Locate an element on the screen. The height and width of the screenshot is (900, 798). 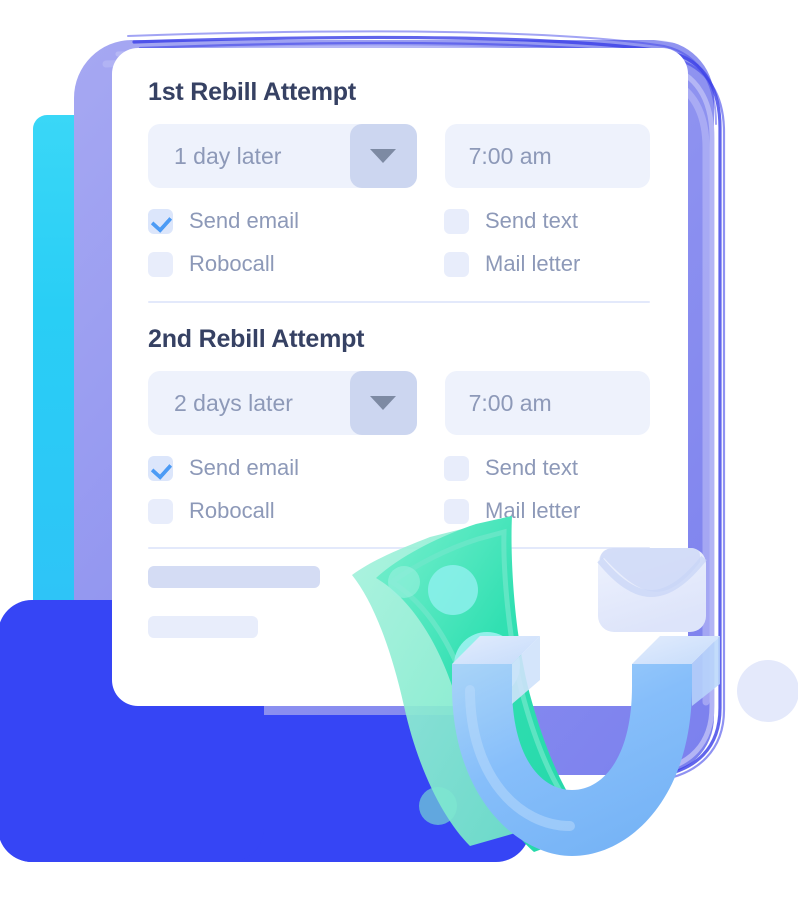
placeholder-bar-primary is located at coordinates (234, 577).